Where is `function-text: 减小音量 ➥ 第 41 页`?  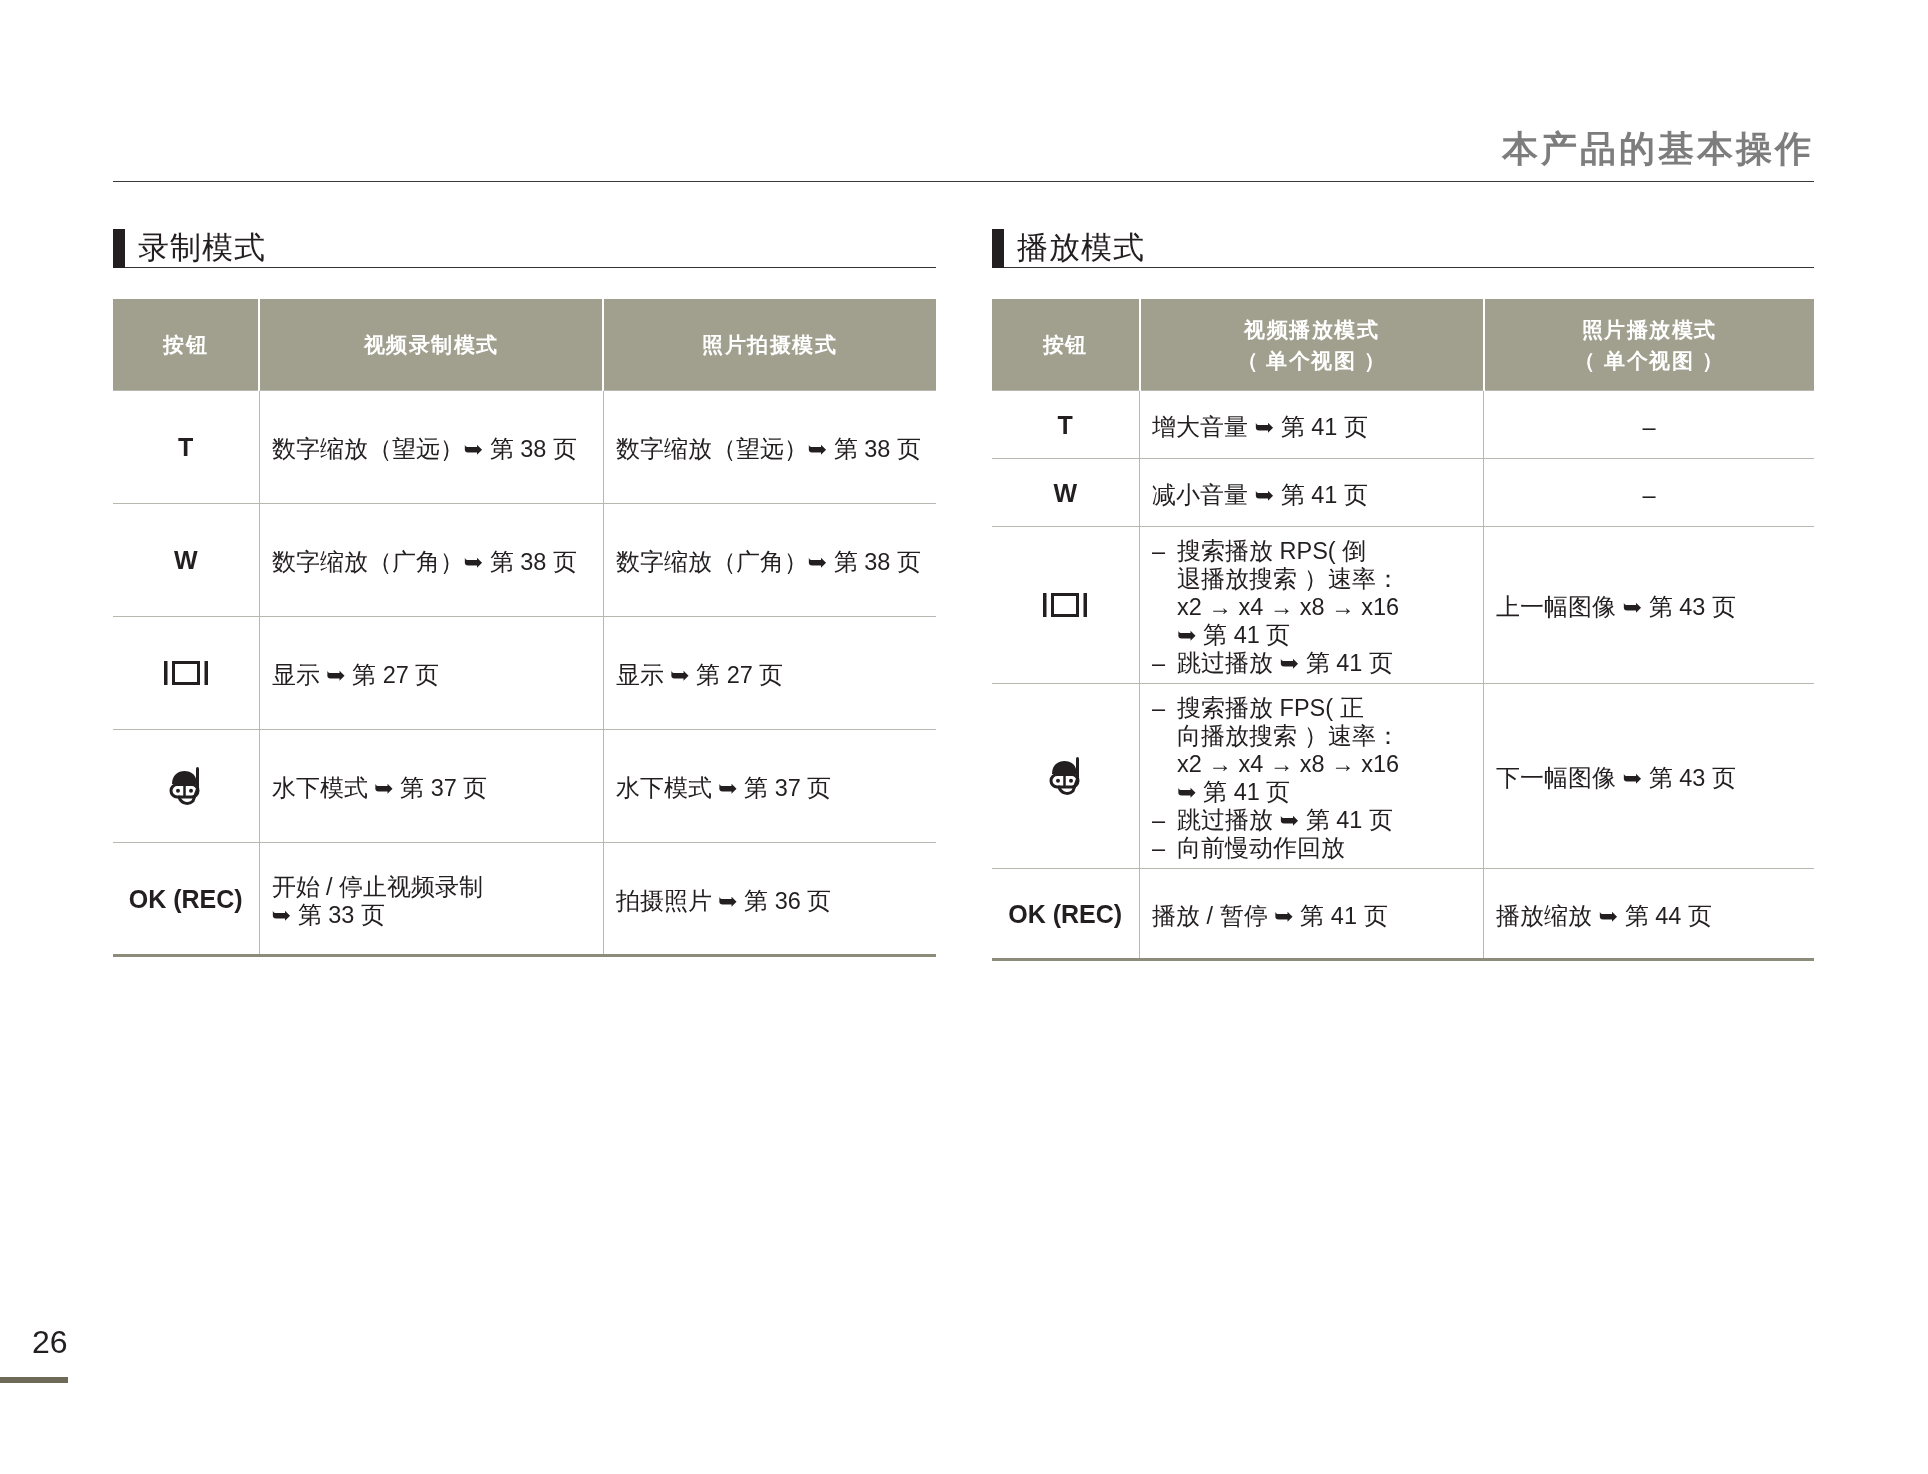
function-text: 减小音量 ➥ 第 41 页 is located at coordinates (1260, 494).